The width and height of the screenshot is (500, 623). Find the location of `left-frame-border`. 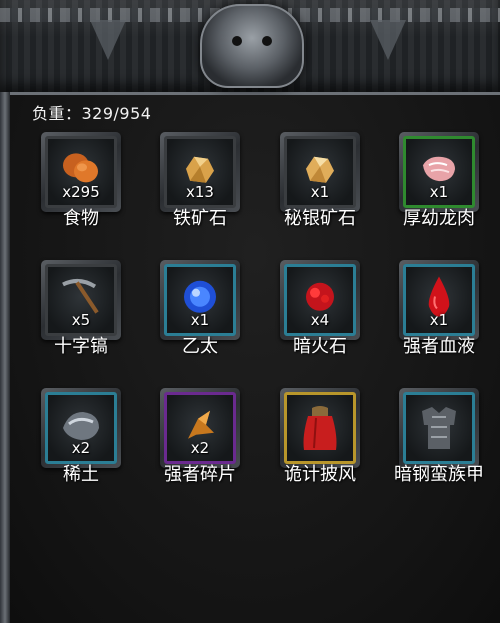

left-frame-border is located at coordinates (5, 357).